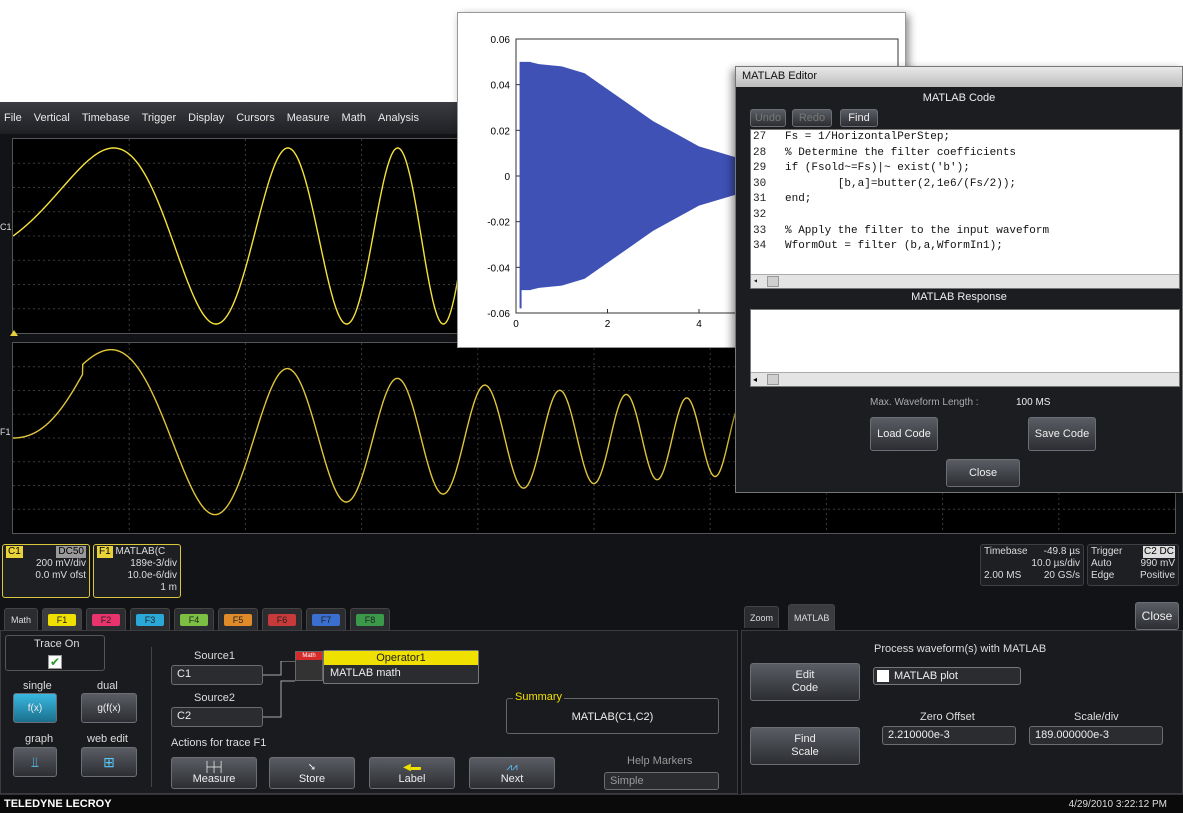 This screenshot has width=1183, height=813. What do you see at coordinates (35, 762) in the screenshot?
I see `graph-button: ⫫` at bounding box center [35, 762].